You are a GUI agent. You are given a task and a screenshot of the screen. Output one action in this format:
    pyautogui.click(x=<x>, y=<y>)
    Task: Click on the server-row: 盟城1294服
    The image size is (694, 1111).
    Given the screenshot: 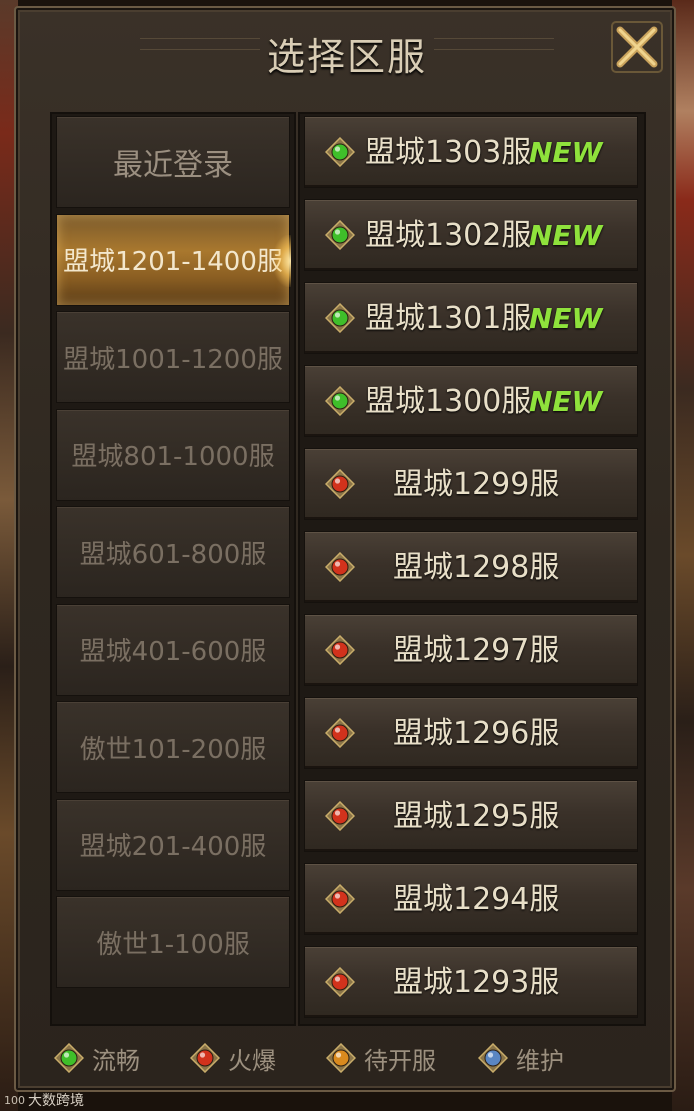 What is the action you would take?
    pyautogui.click(x=471, y=899)
    